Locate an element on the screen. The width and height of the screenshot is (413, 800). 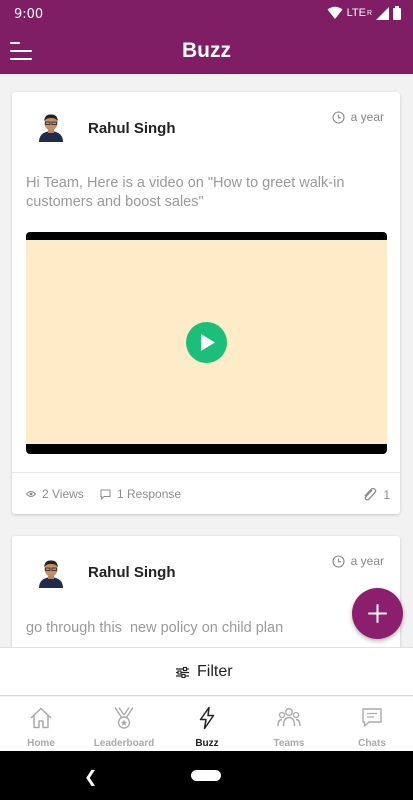
nav-item-home: Home is located at coordinates (41, 724).